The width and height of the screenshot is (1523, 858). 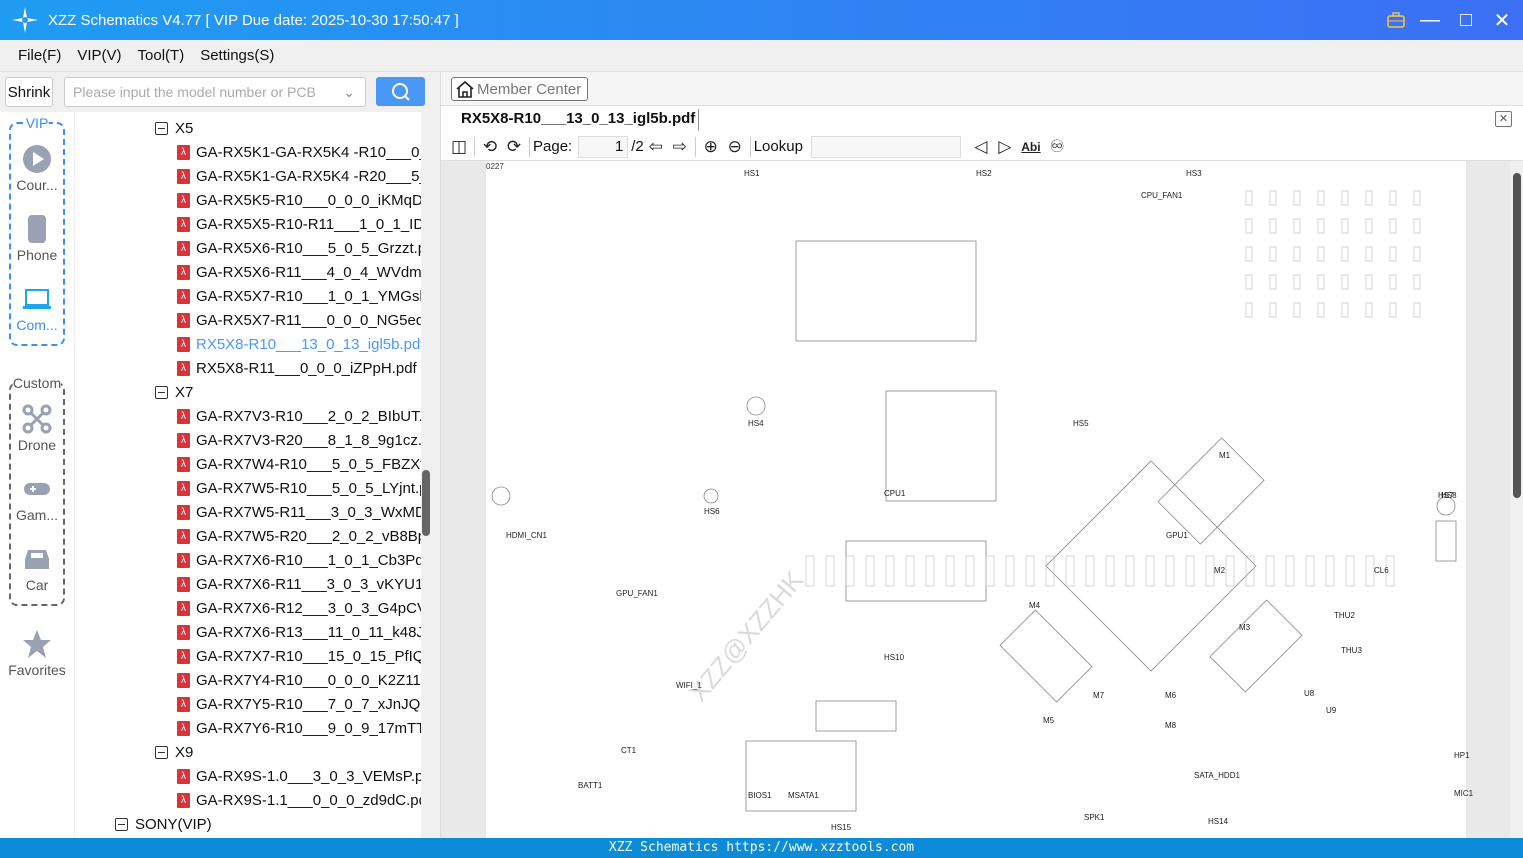 What do you see at coordinates (400, 91) in the screenshot?
I see `search-button` at bounding box center [400, 91].